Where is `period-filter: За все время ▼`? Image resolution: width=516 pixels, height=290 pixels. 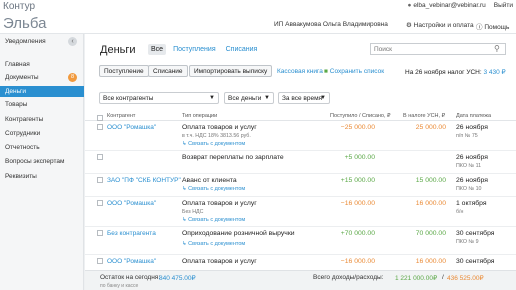 period-filter: За все время ▼ is located at coordinates (304, 98).